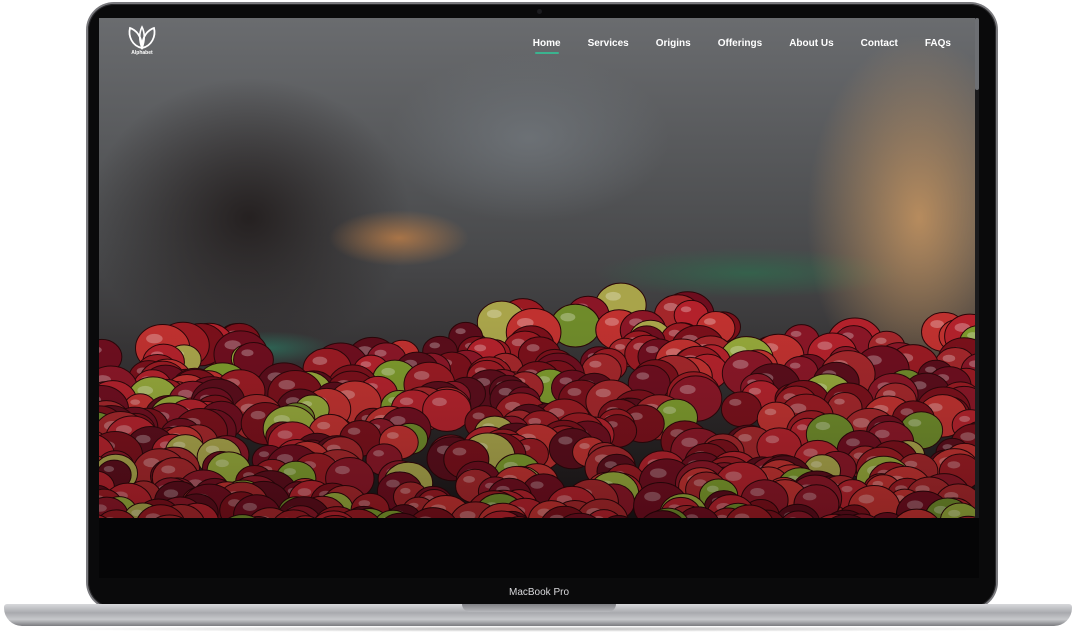  What do you see at coordinates (142, 38) in the screenshot?
I see `leaf-logo-icon` at bounding box center [142, 38].